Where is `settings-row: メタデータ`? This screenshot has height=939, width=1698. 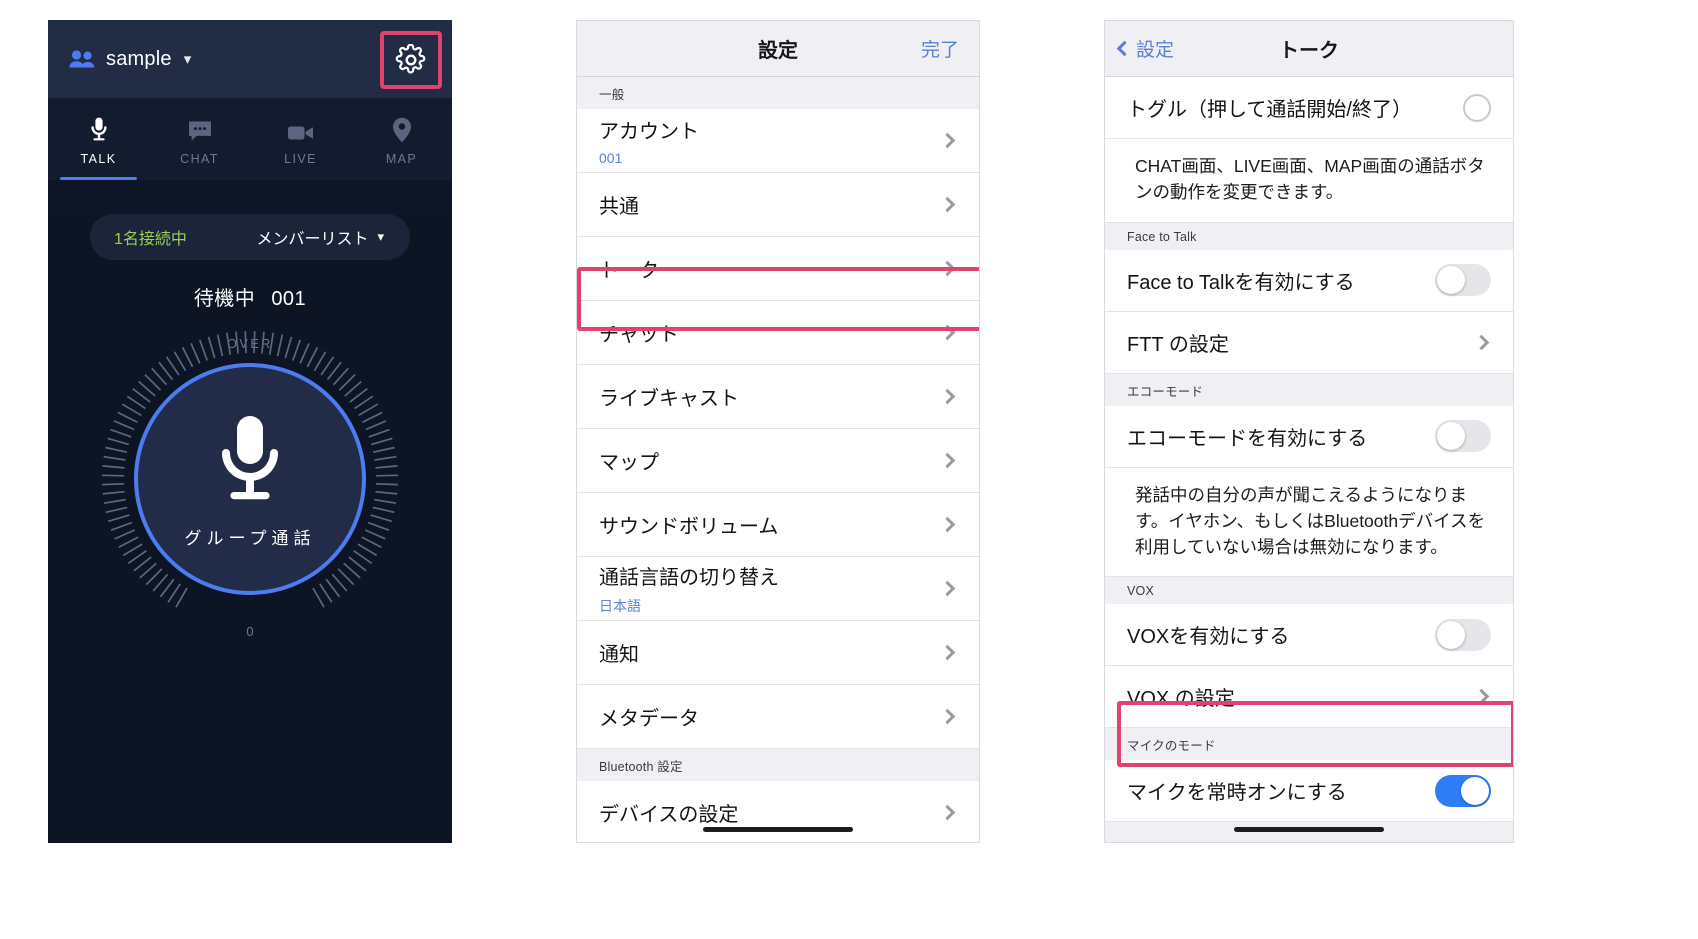
settings-row: メタデータ is located at coordinates (778, 717).